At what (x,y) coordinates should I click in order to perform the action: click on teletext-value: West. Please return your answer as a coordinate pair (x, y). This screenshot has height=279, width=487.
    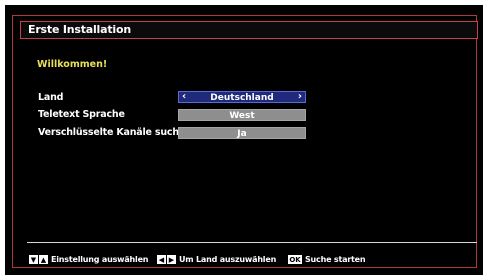
    Looking at the image, I should click on (242, 116).